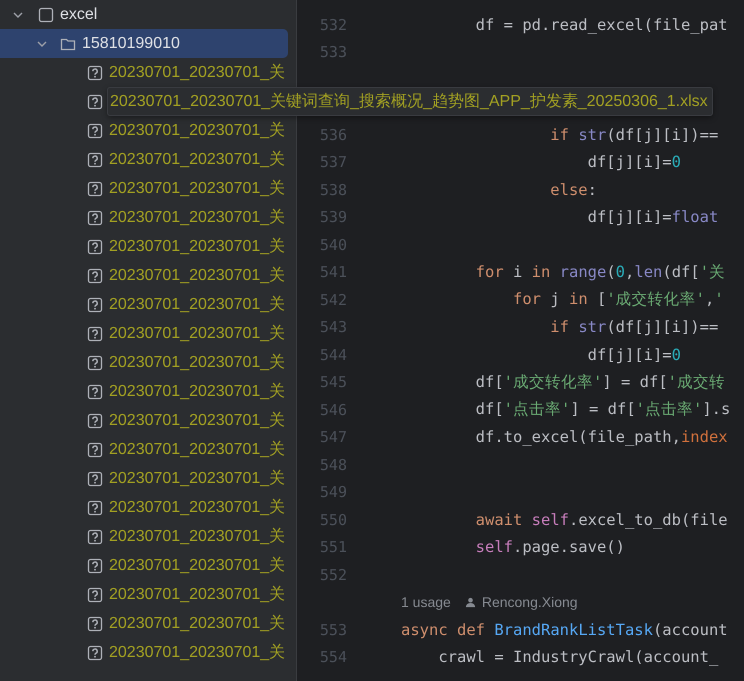  I want to click on code-line: df[j][i]=float, so click(652, 217).